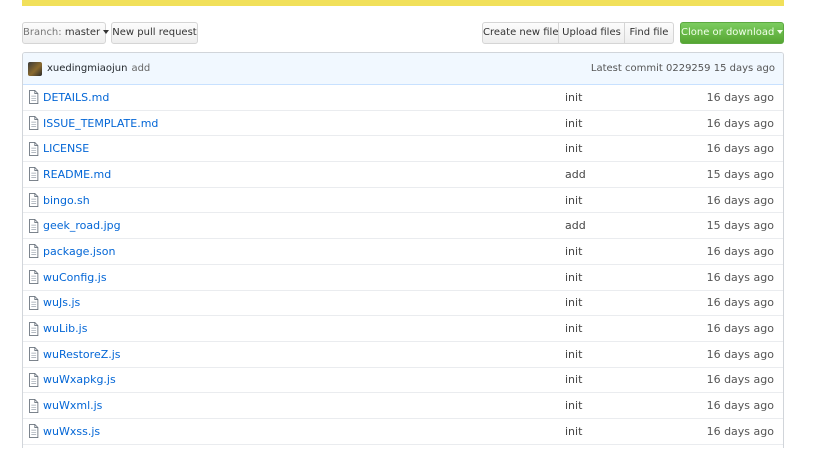  What do you see at coordinates (304, 277) in the screenshot?
I see `file-name-link: wuConfig.js` at bounding box center [304, 277].